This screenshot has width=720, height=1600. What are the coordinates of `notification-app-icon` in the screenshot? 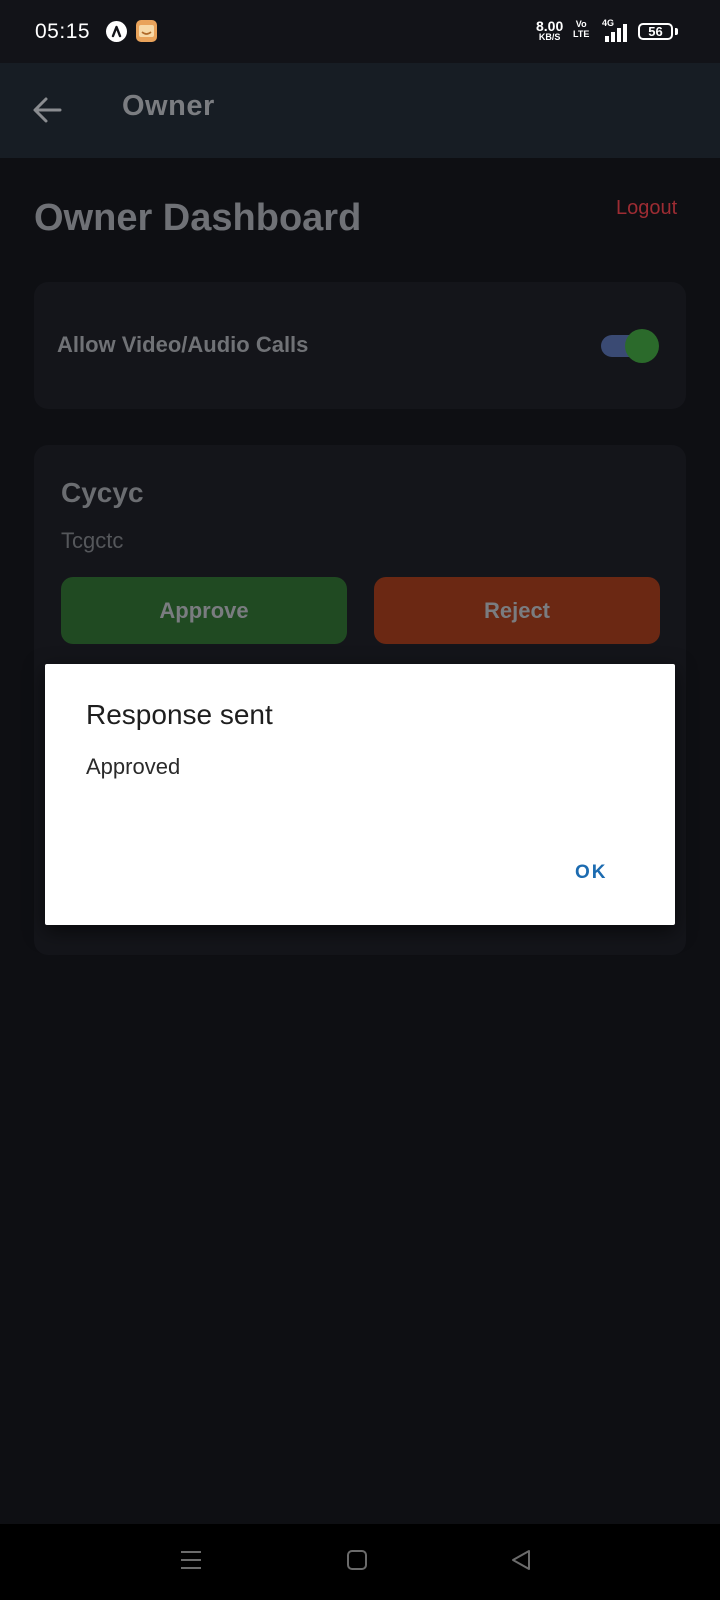 It's located at (116, 31).